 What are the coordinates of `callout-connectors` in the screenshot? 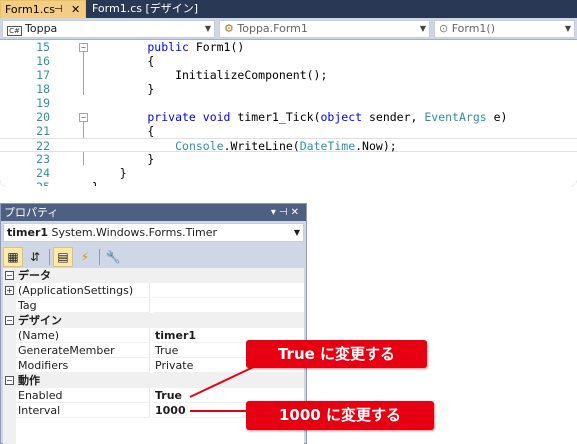 It's located at (226, 387).